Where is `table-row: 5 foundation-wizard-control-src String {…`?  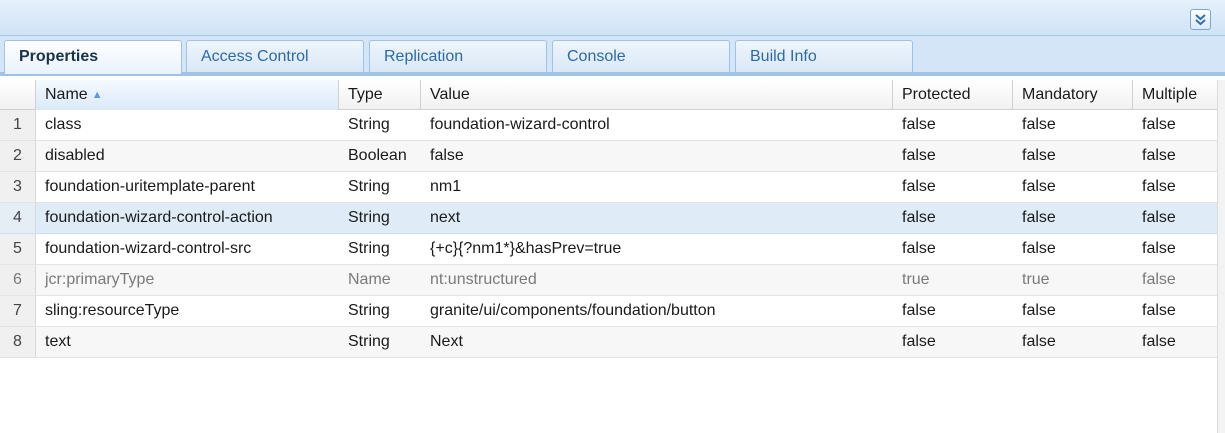 table-row: 5 foundation-wizard-control-src String {… is located at coordinates (608, 249).